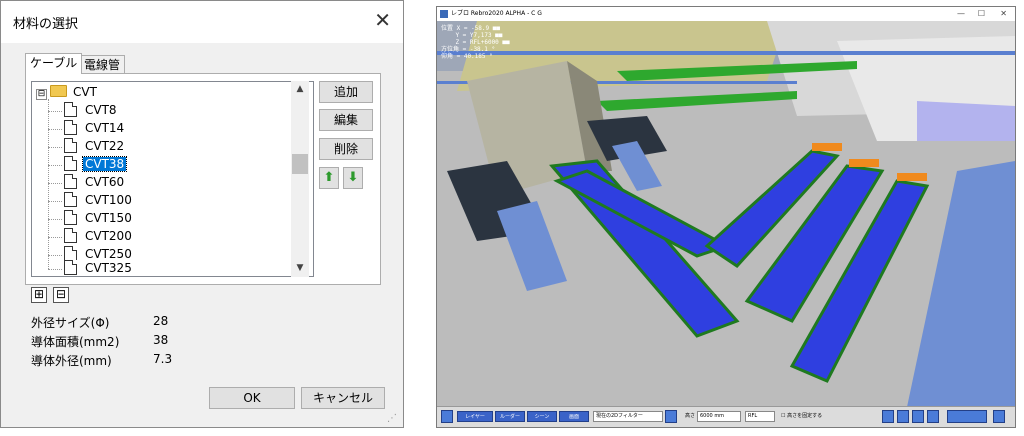  Describe the element at coordinates (252, 398) in the screenshot. I see `ok-button: OK` at that location.